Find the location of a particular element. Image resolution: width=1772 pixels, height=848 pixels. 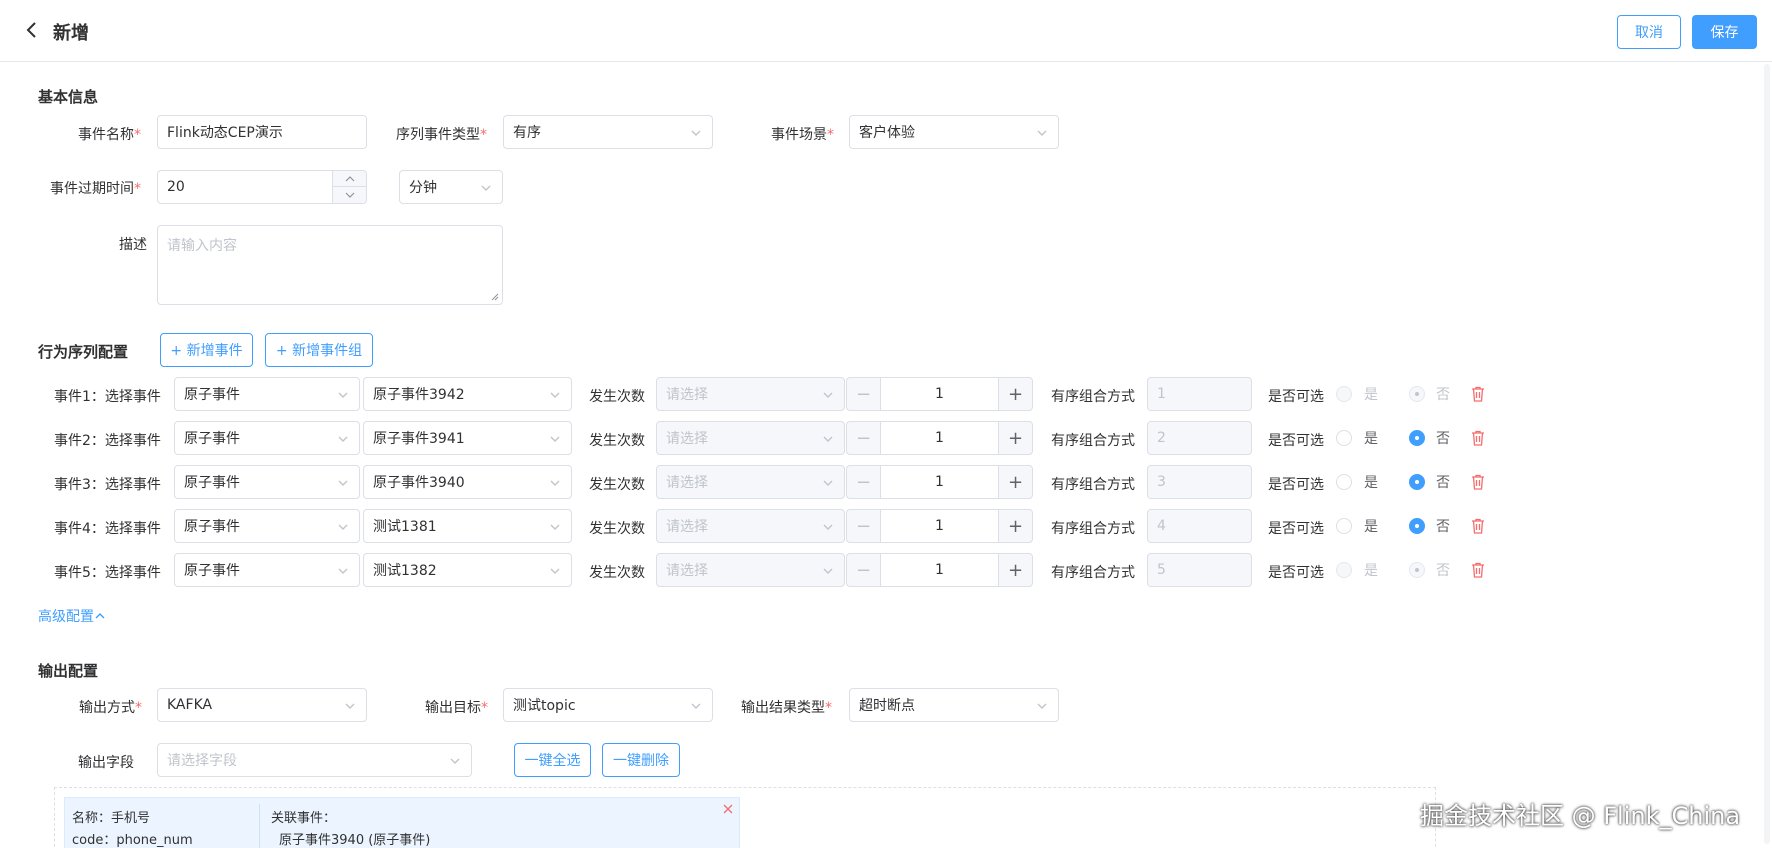

output-fields-select: 请选择字段 is located at coordinates (314, 760).